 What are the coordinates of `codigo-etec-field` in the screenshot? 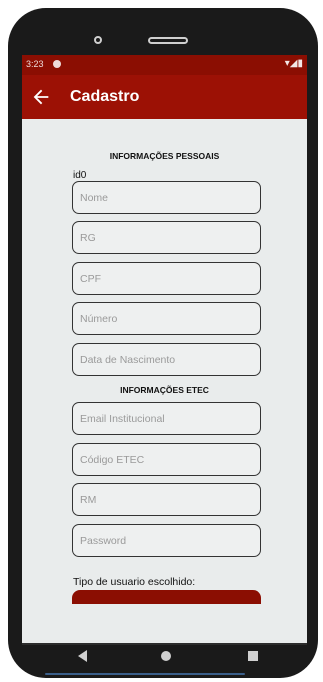 It's located at (166, 459).